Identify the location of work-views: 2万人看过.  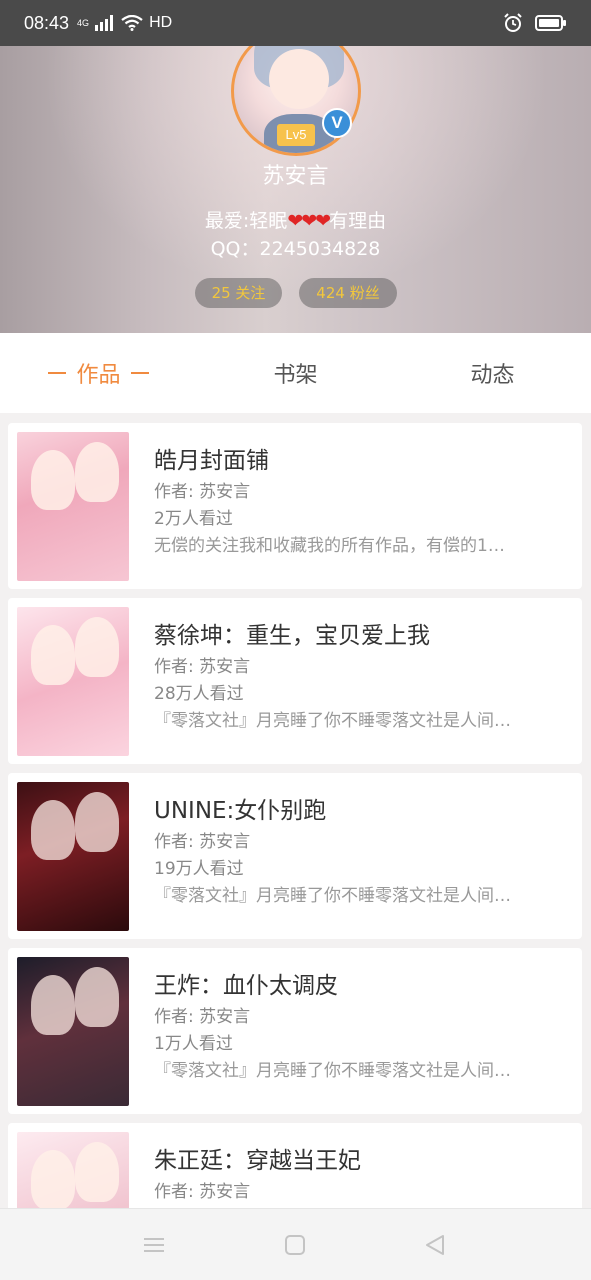
(193, 519).